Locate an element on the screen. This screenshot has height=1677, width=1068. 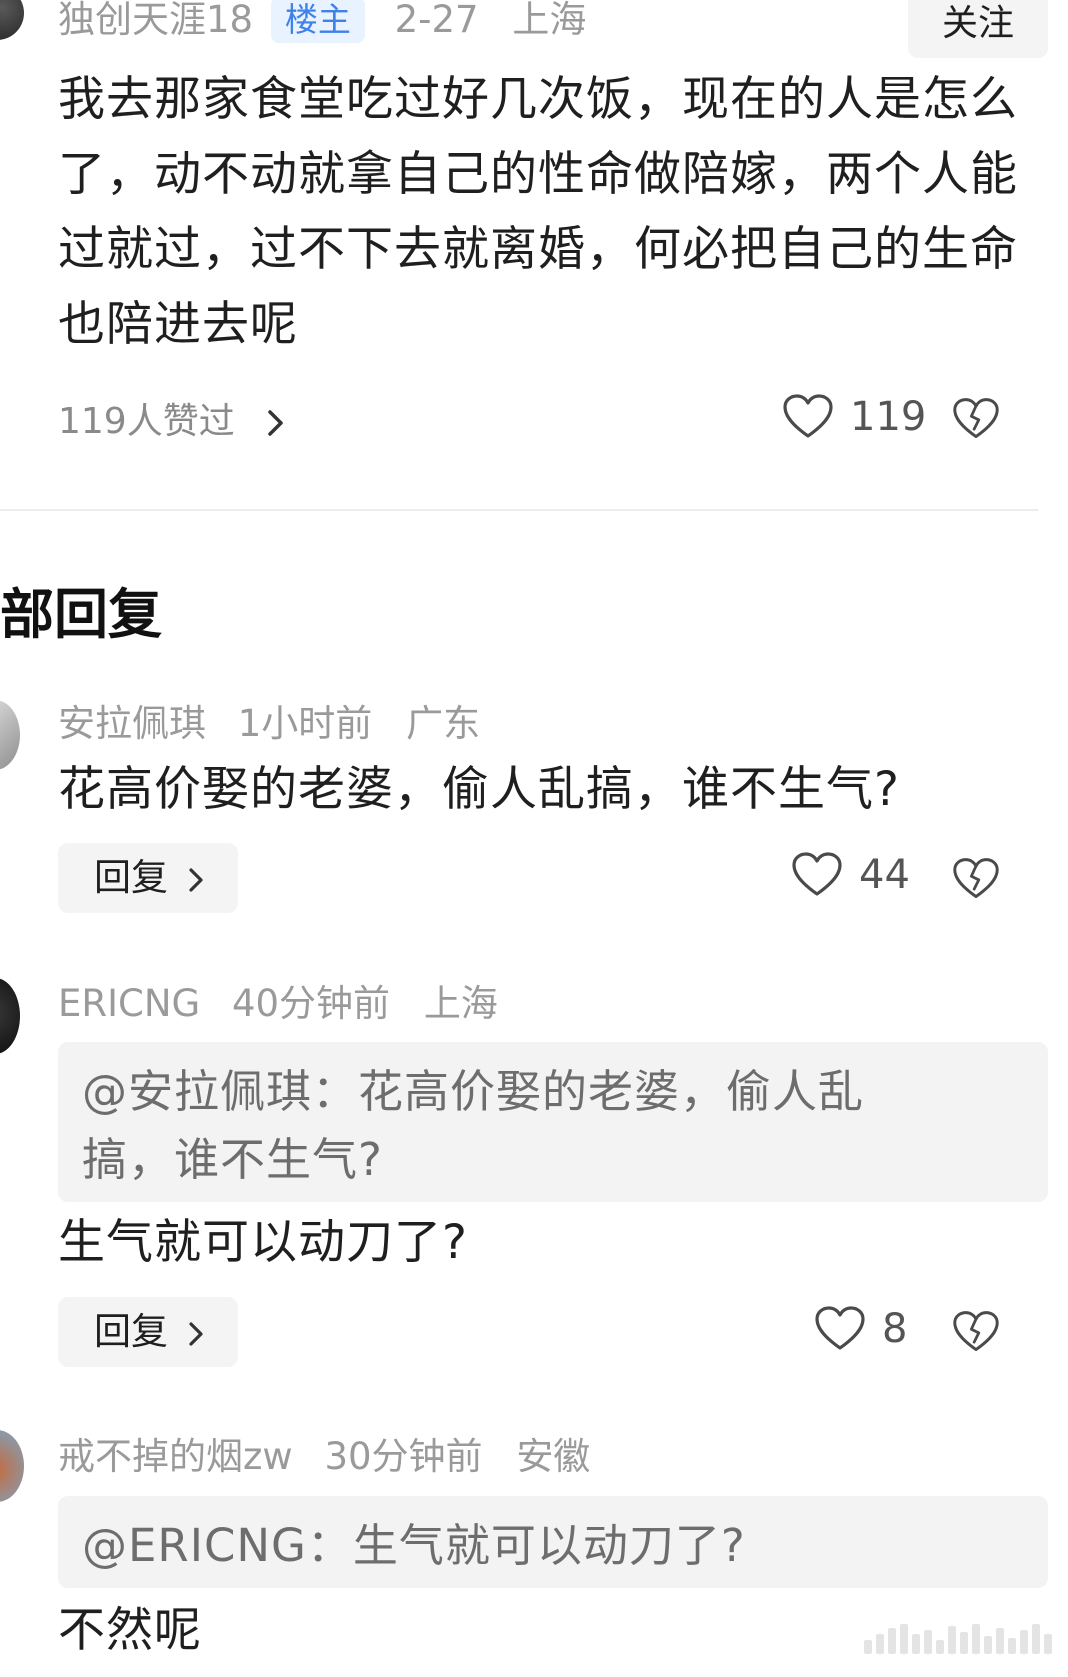
reply-text: 花高价娶的老婆，偷人乱搞，谁不生气? is located at coordinates (479, 789).